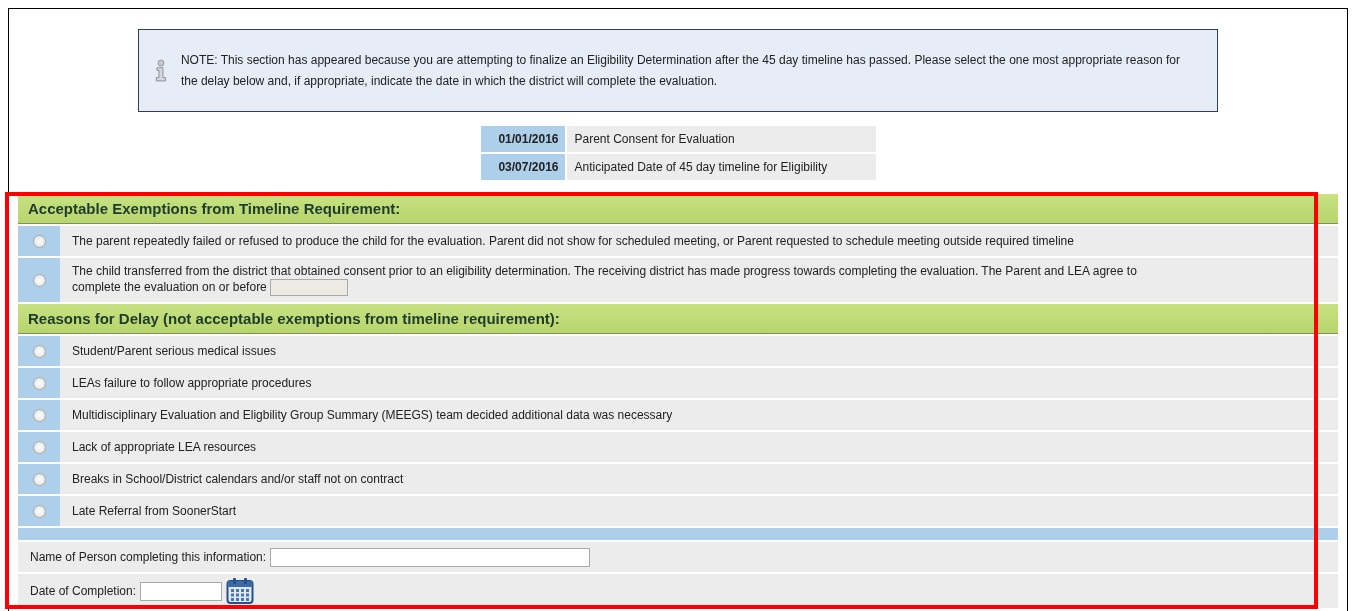 This screenshot has height=611, width=1356. I want to click on field-label: Date of Completion:, so click(83, 591).